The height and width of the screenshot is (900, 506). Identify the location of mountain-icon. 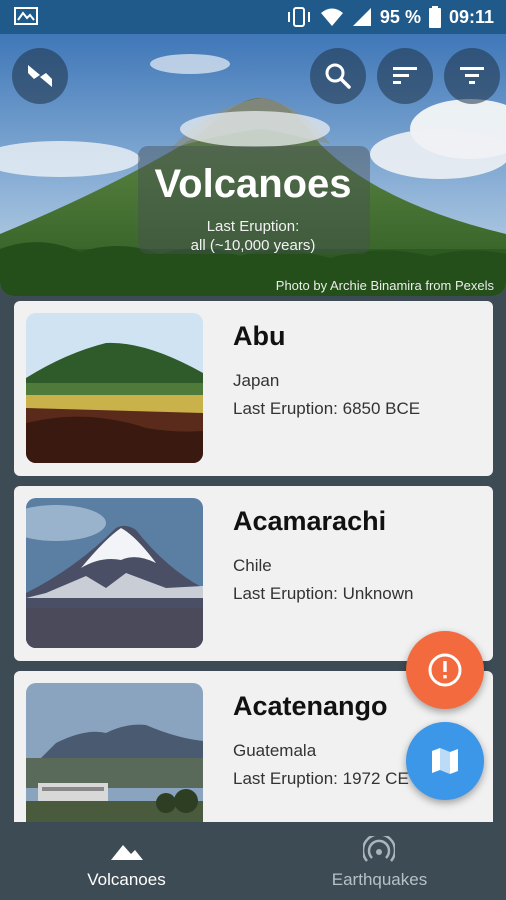
(127, 852).